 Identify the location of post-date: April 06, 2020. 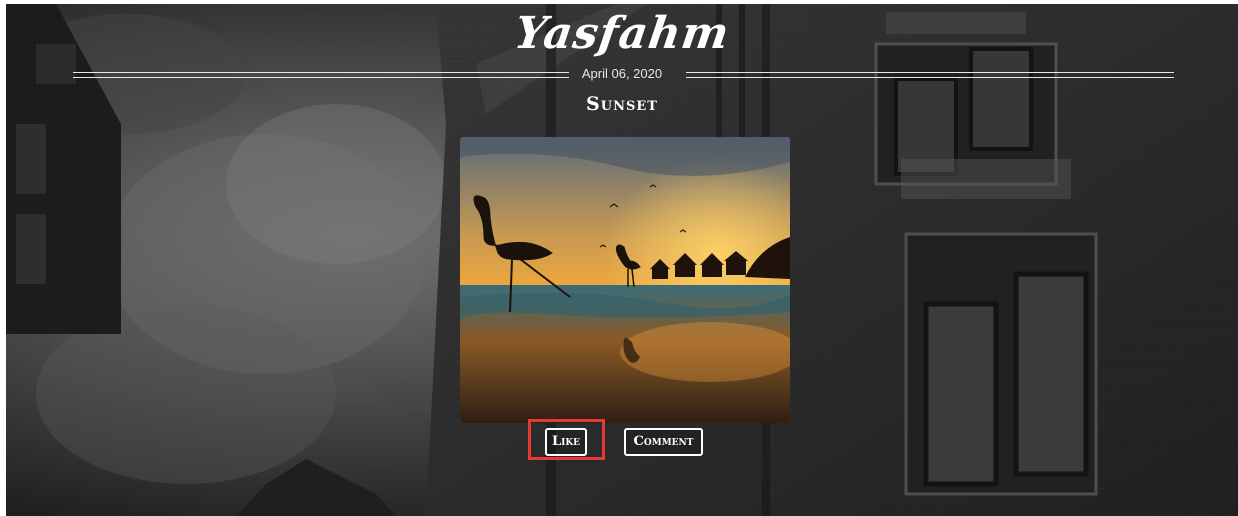
(622, 73).